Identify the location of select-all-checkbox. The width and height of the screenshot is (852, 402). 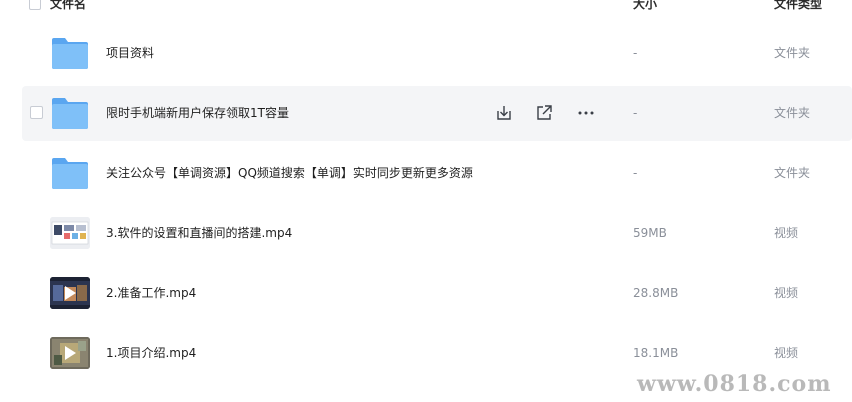
(35, 5).